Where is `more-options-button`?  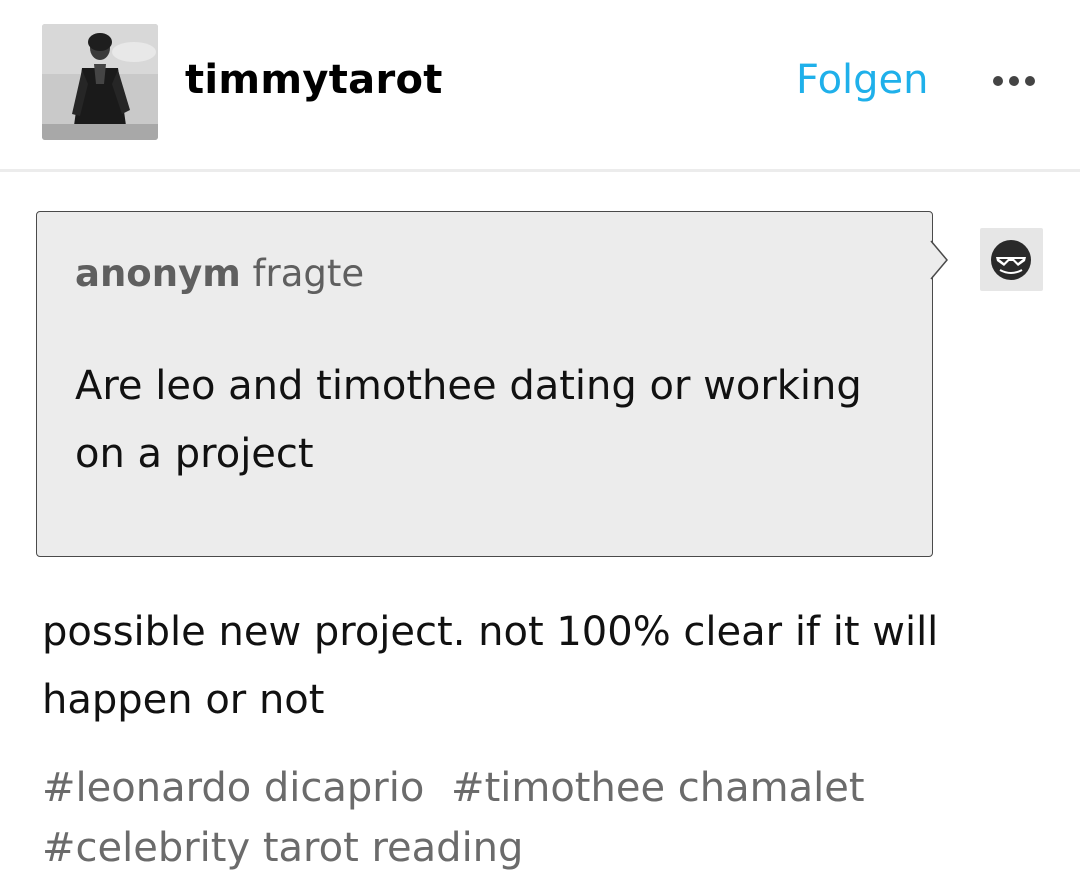 more-options-button is located at coordinates (1016, 81).